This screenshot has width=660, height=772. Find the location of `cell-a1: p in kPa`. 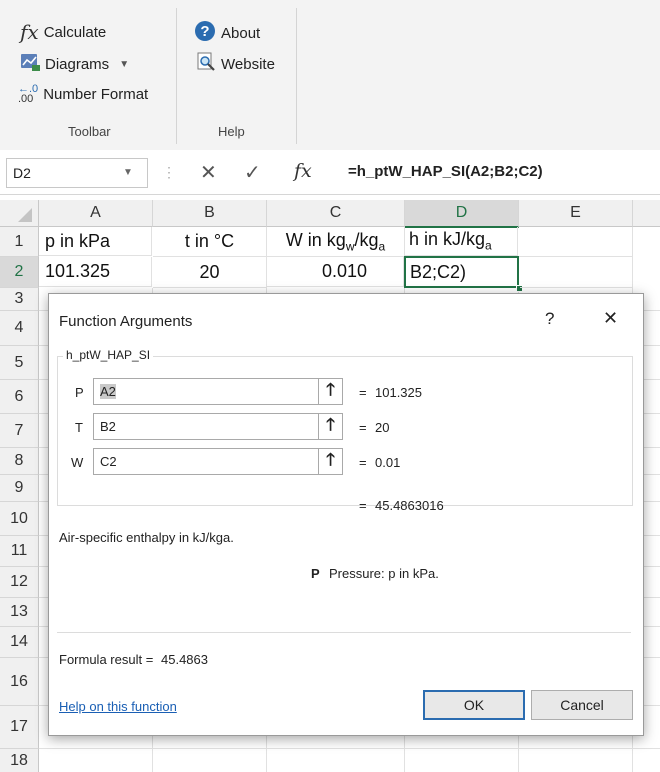

cell-a1: p in kPa is located at coordinates (95, 241).